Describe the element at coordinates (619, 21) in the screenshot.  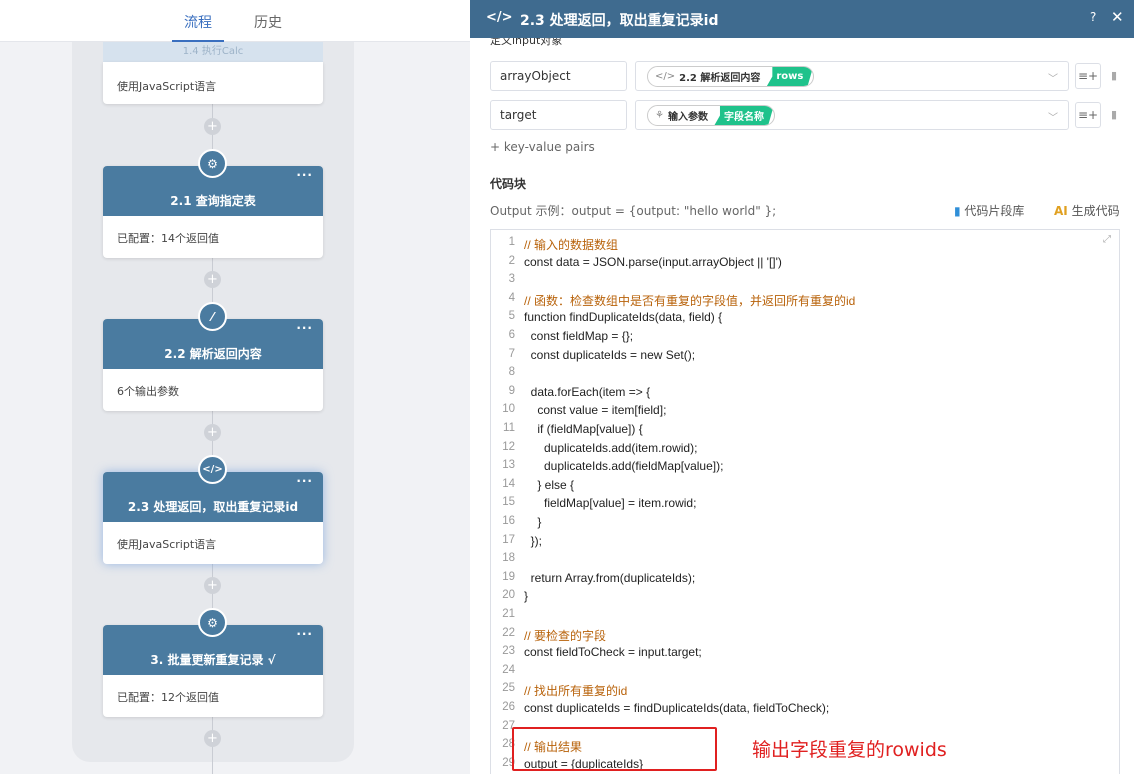
I see `panel-title: 2.3 处理返回，取出重复记录id` at that location.